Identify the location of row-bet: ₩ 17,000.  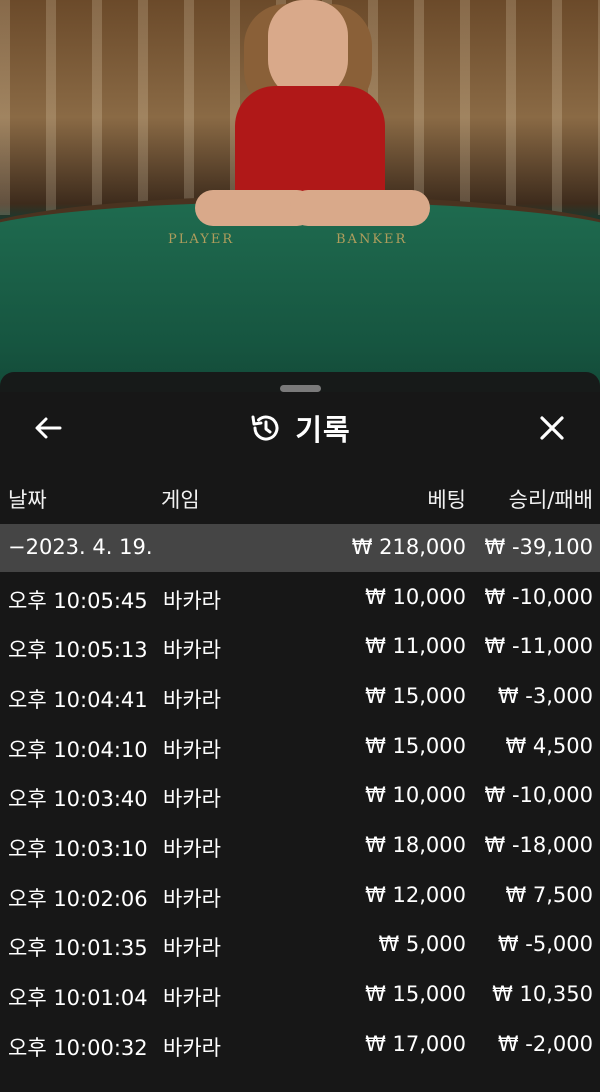
(415, 1043).